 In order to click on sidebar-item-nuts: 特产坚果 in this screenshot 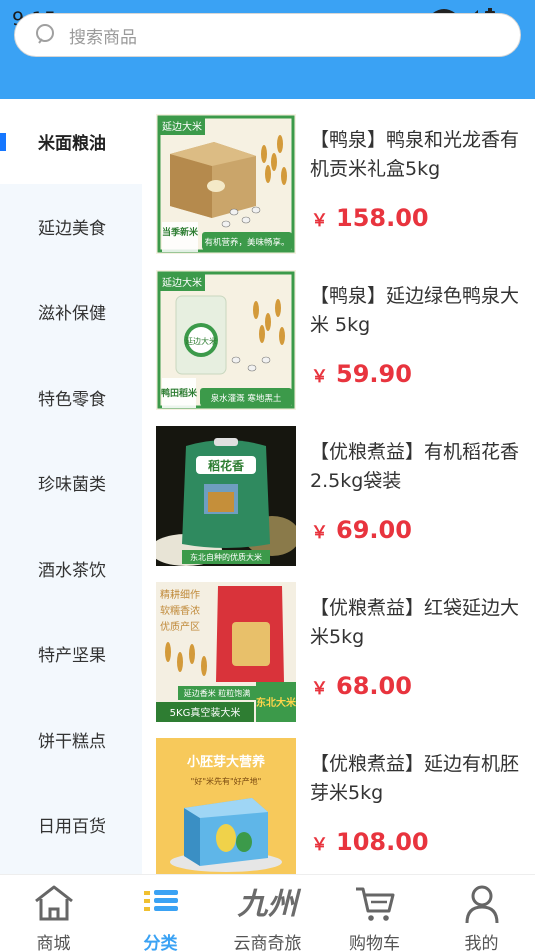, I will do `click(71, 653)`.